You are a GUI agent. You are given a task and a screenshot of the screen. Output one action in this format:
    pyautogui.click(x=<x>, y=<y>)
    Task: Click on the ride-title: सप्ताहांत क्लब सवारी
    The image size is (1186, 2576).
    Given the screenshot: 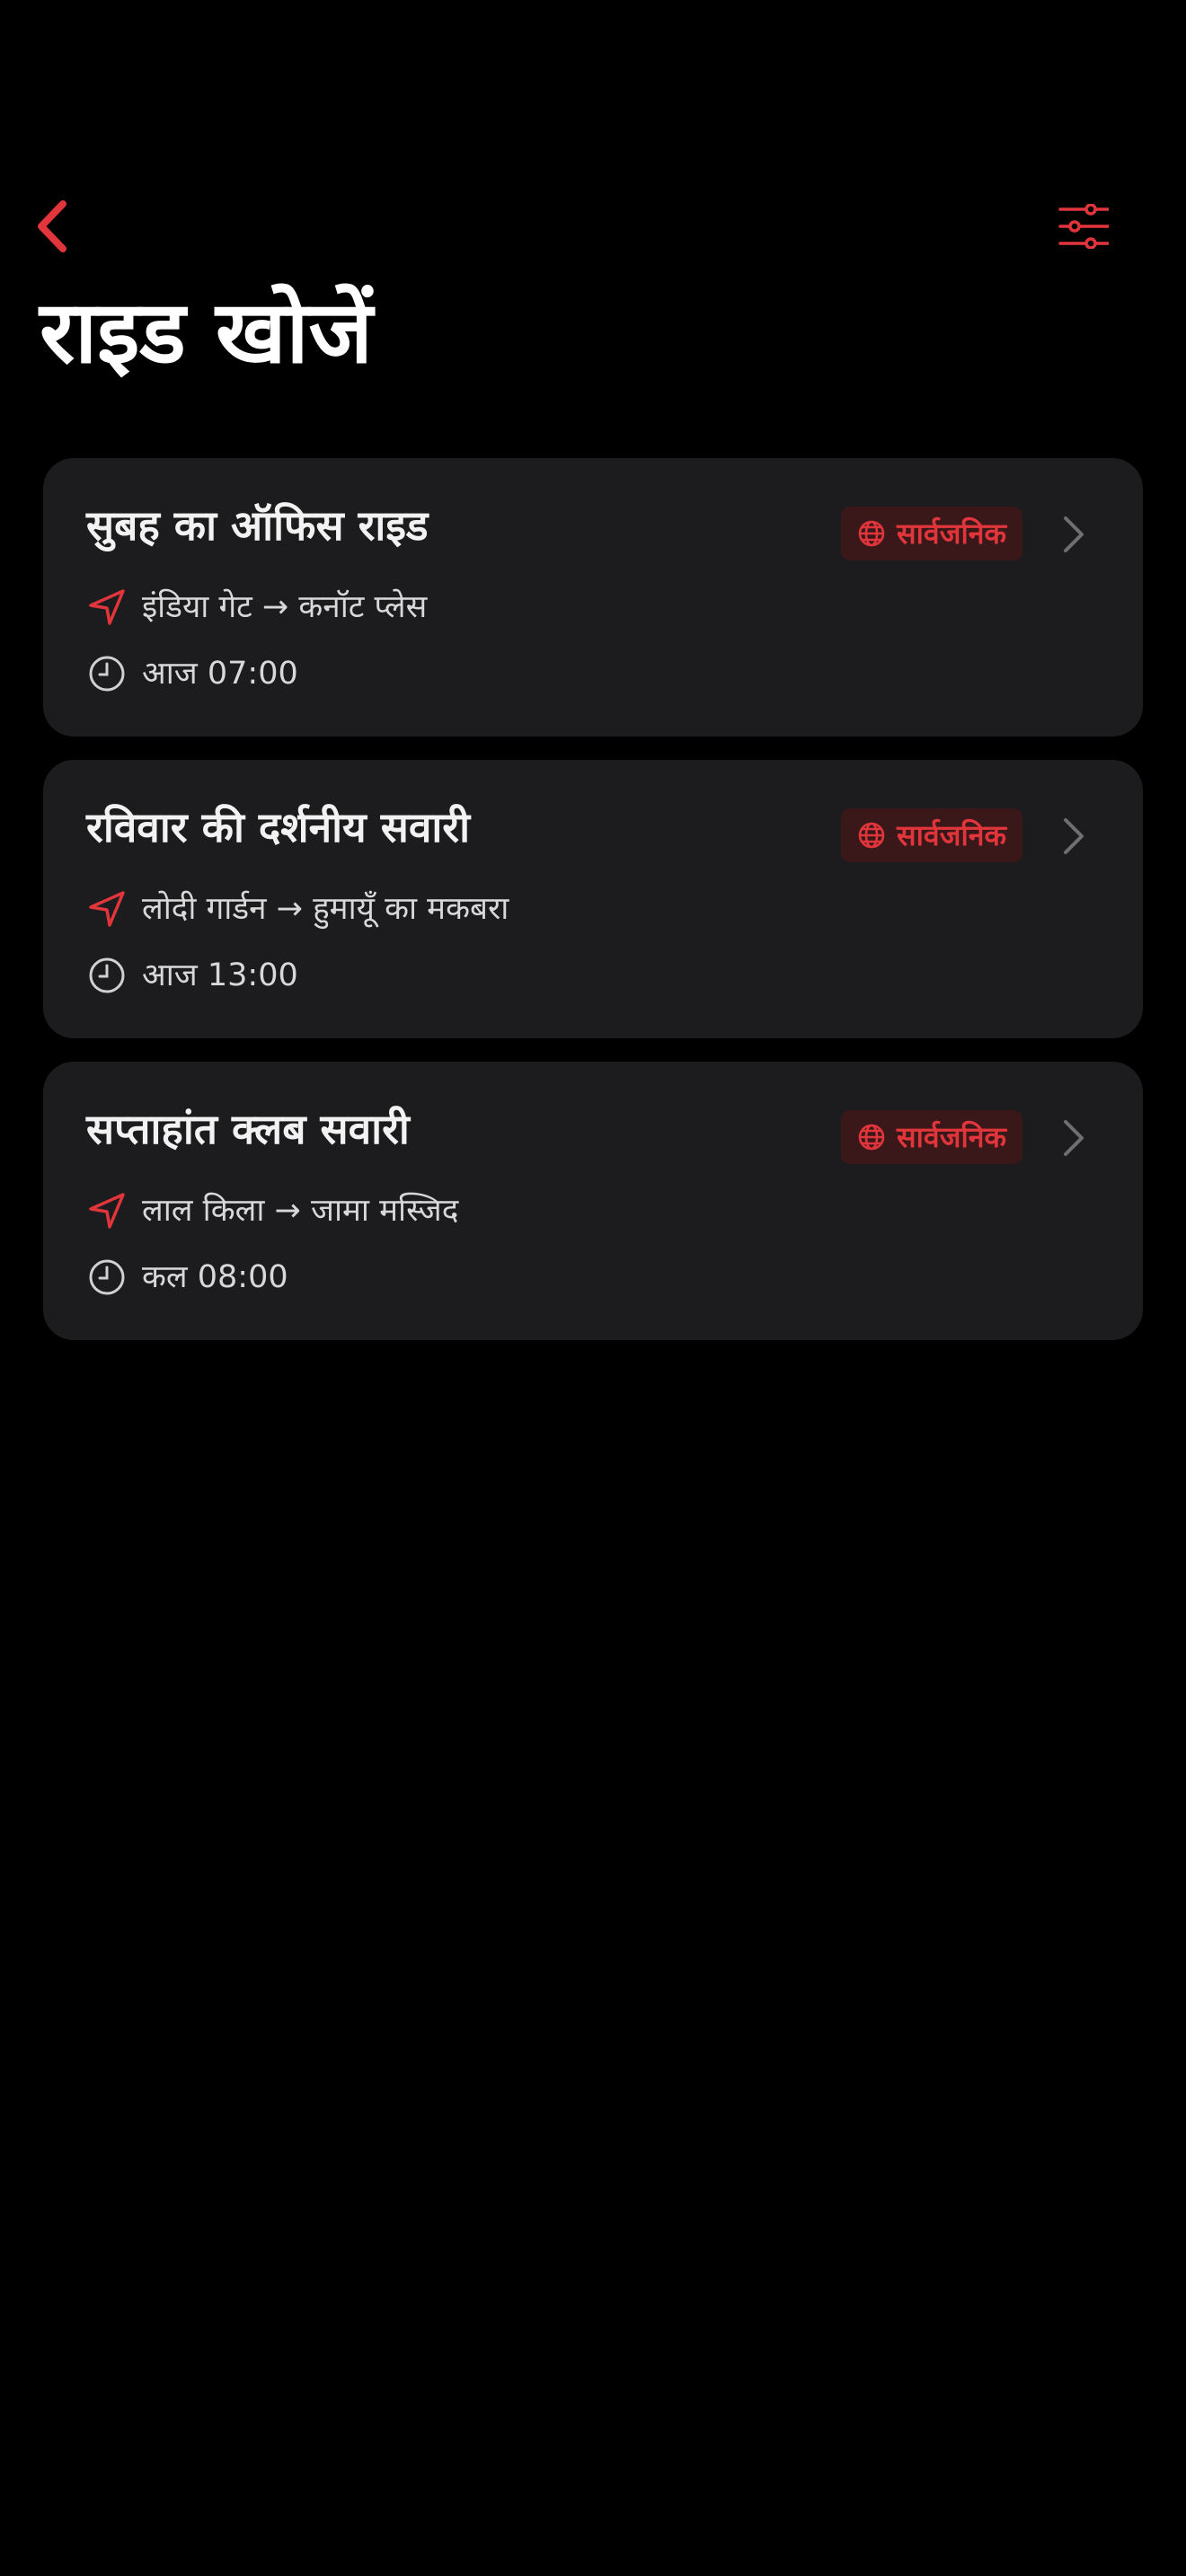 What is the action you would take?
    pyautogui.click(x=248, y=1129)
    